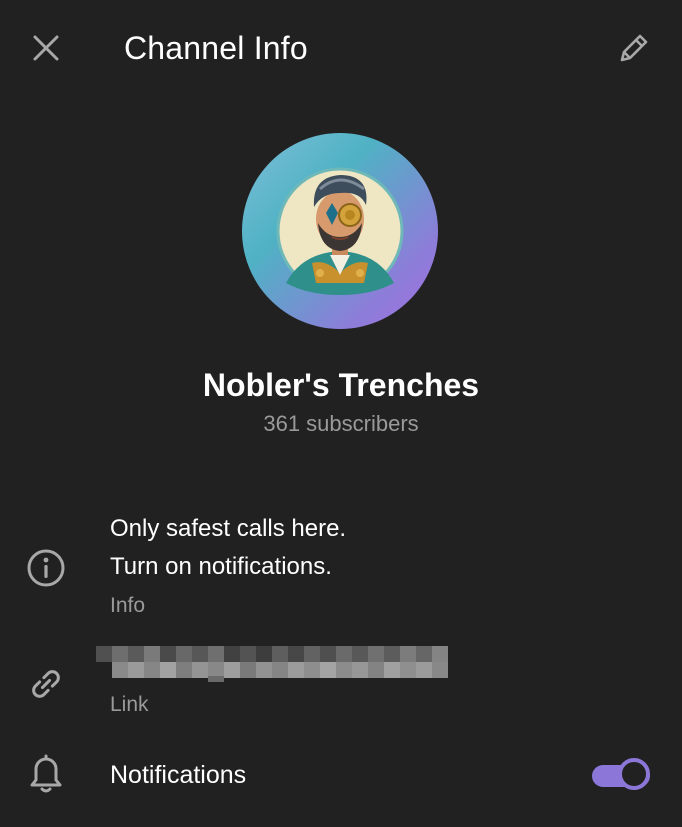 The width and height of the screenshot is (682, 827). I want to click on notifications-label: Notifications, so click(178, 775).